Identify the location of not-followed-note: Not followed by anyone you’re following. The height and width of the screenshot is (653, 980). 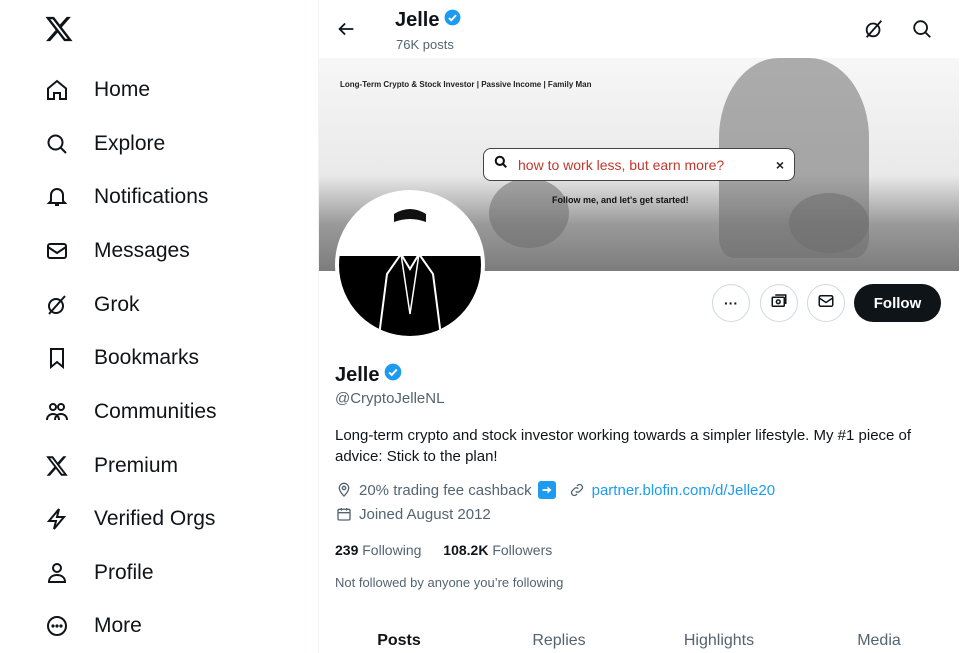
(449, 582).